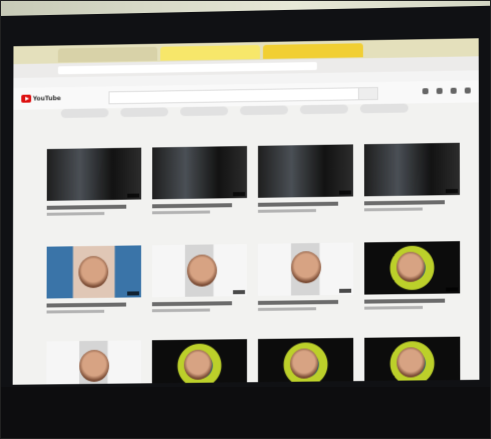 Image resolution: width=491 pixels, height=439 pixels. What do you see at coordinates (425, 91) in the screenshot?
I see `mic-icon` at bounding box center [425, 91].